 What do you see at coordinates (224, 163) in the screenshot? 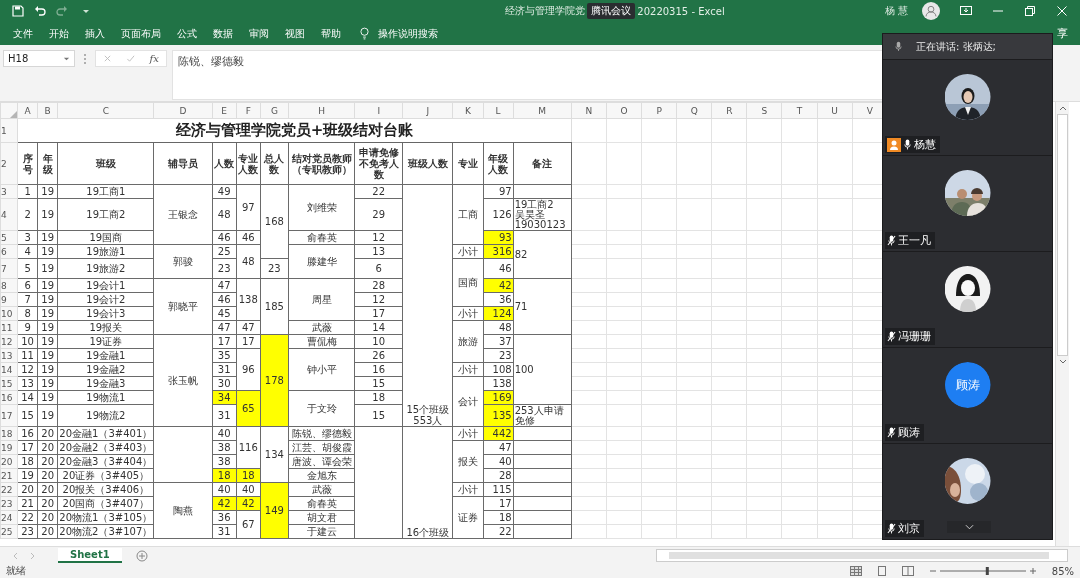
I see `column-heading: 人数` at bounding box center [224, 163].